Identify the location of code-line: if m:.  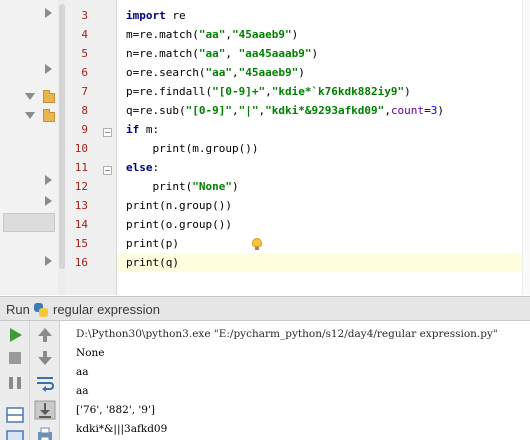
(323, 129).